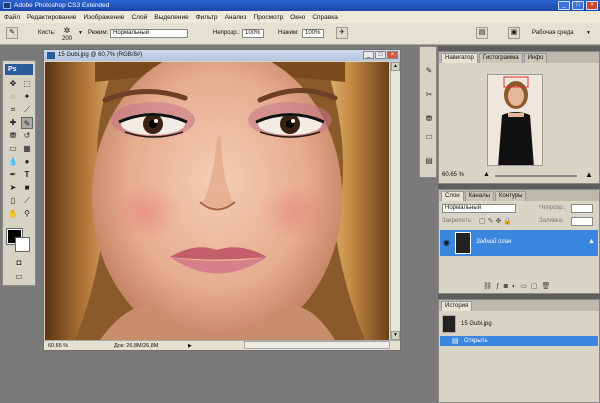 The image size is (600, 403). Describe the element at coordinates (19, 277) in the screenshot. I see `screen-mode-icon: ▭` at that location.